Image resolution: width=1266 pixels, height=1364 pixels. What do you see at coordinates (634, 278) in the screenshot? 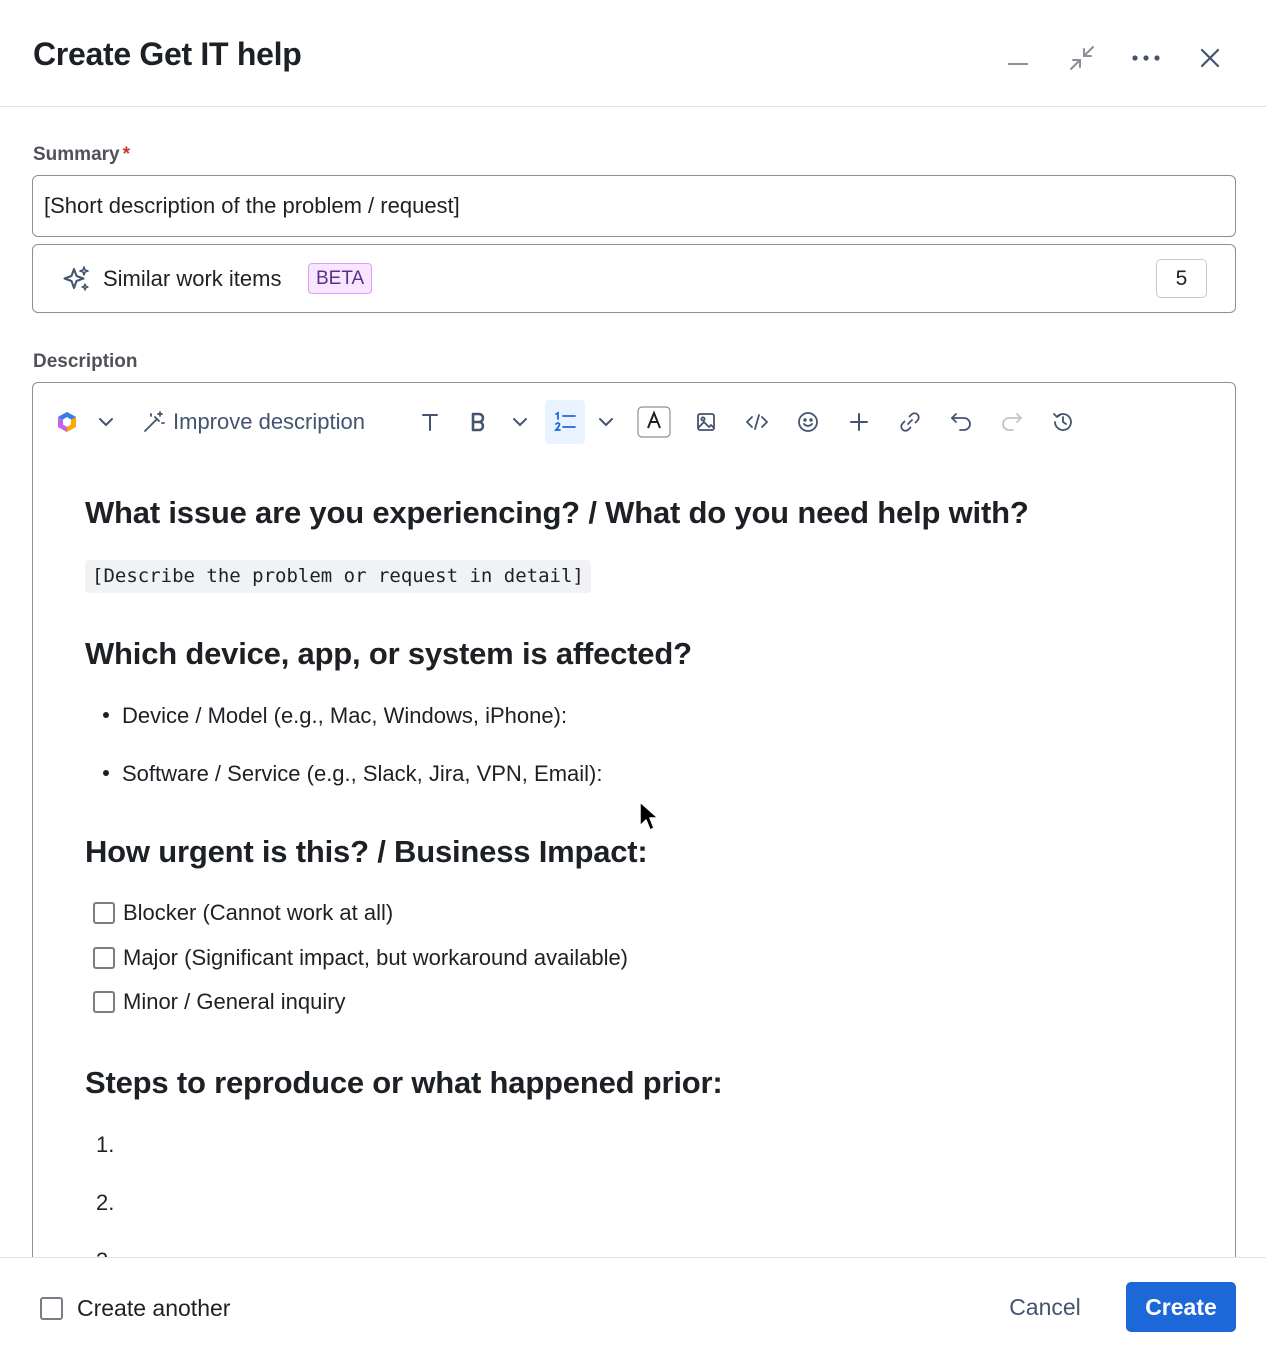
I see `similar-work-items: Similar work items BETA 5` at bounding box center [634, 278].